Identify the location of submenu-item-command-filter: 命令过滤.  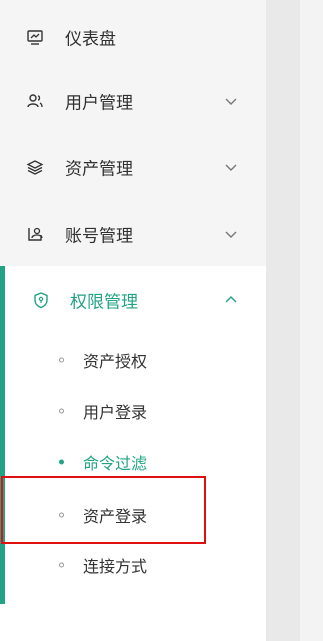
(133, 462).